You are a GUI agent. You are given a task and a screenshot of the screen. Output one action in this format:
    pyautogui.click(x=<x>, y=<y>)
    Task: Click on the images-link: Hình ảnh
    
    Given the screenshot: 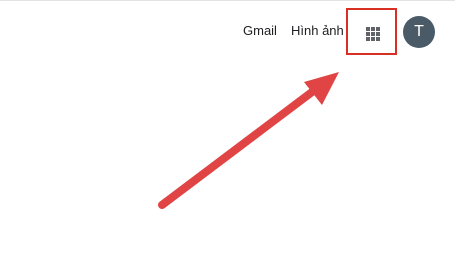 What is the action you would take?
    pyautogui.click(x=317, y=31)
    